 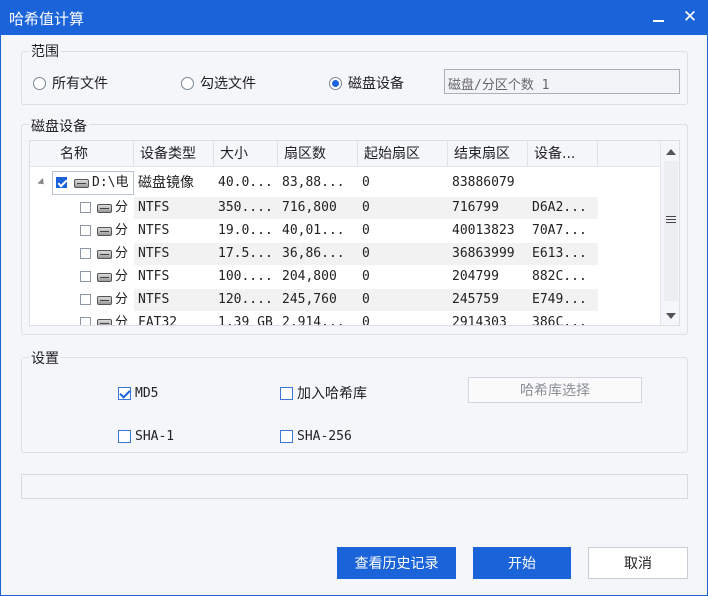 I want to click on cell-end-sector: 716799, so click(x=488, y=208).